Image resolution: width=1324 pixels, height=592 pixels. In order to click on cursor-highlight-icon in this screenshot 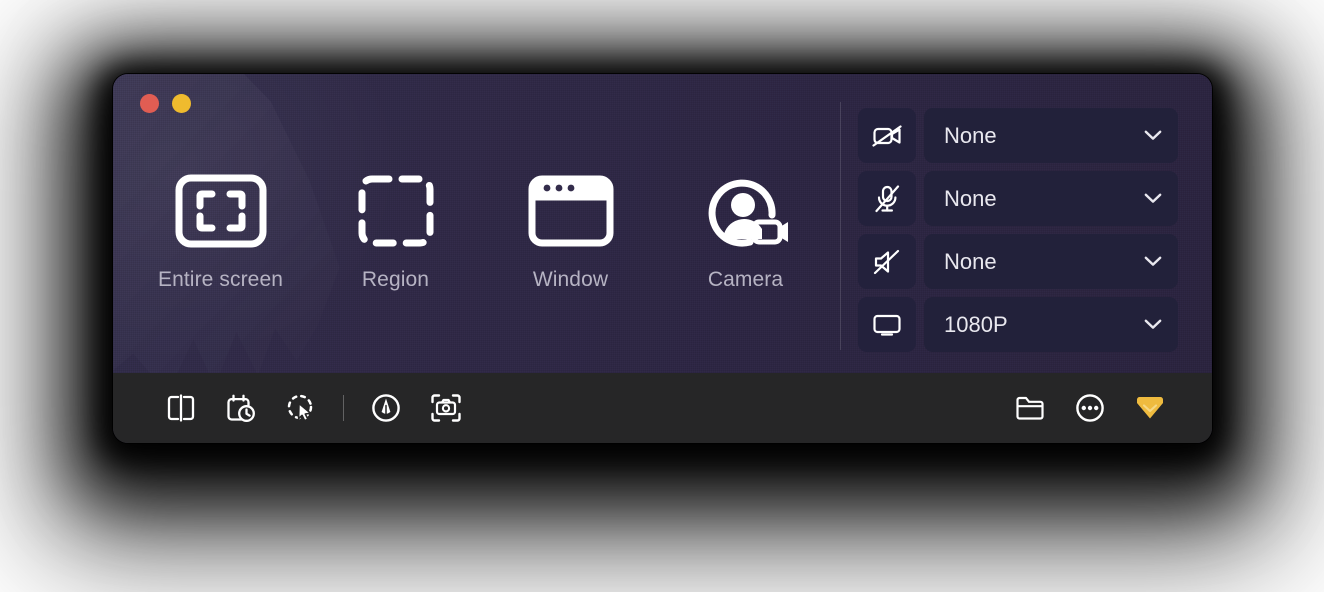, I will do `click(301, 408)`.